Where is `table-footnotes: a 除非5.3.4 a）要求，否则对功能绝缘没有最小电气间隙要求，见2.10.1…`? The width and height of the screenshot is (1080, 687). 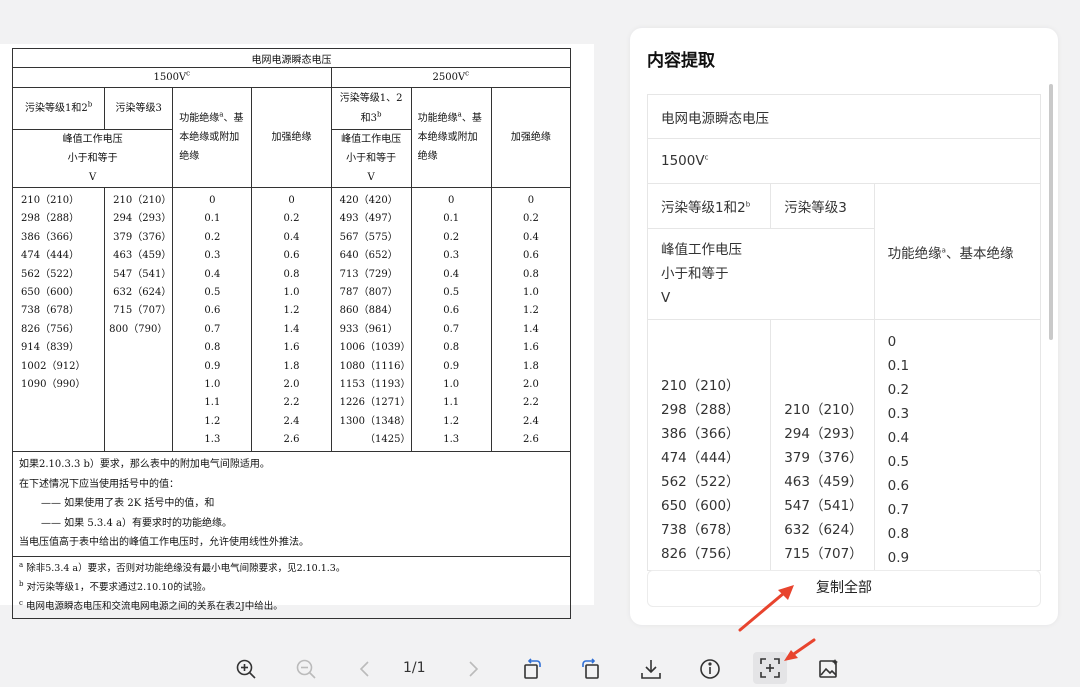 table-footnotes: a 除非5.3.4 a）要求，否则对功能绝缘没有最小电气间隙要求，见2.10.1… is located at coordinates (291, 587).